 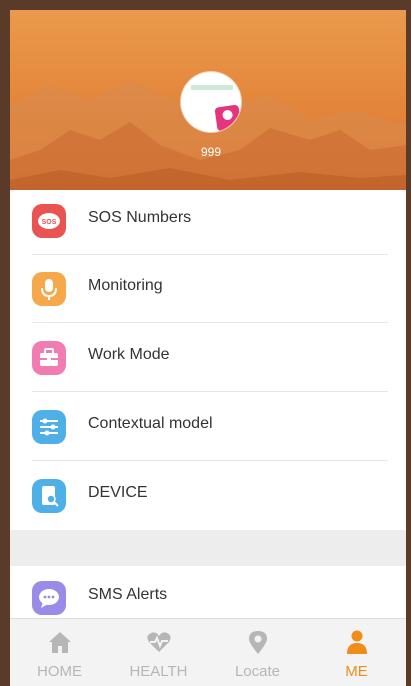 What do you see at coordinates (208, 548) in the screenshot?
I see `section-divider` at bounding box center [208, 548].